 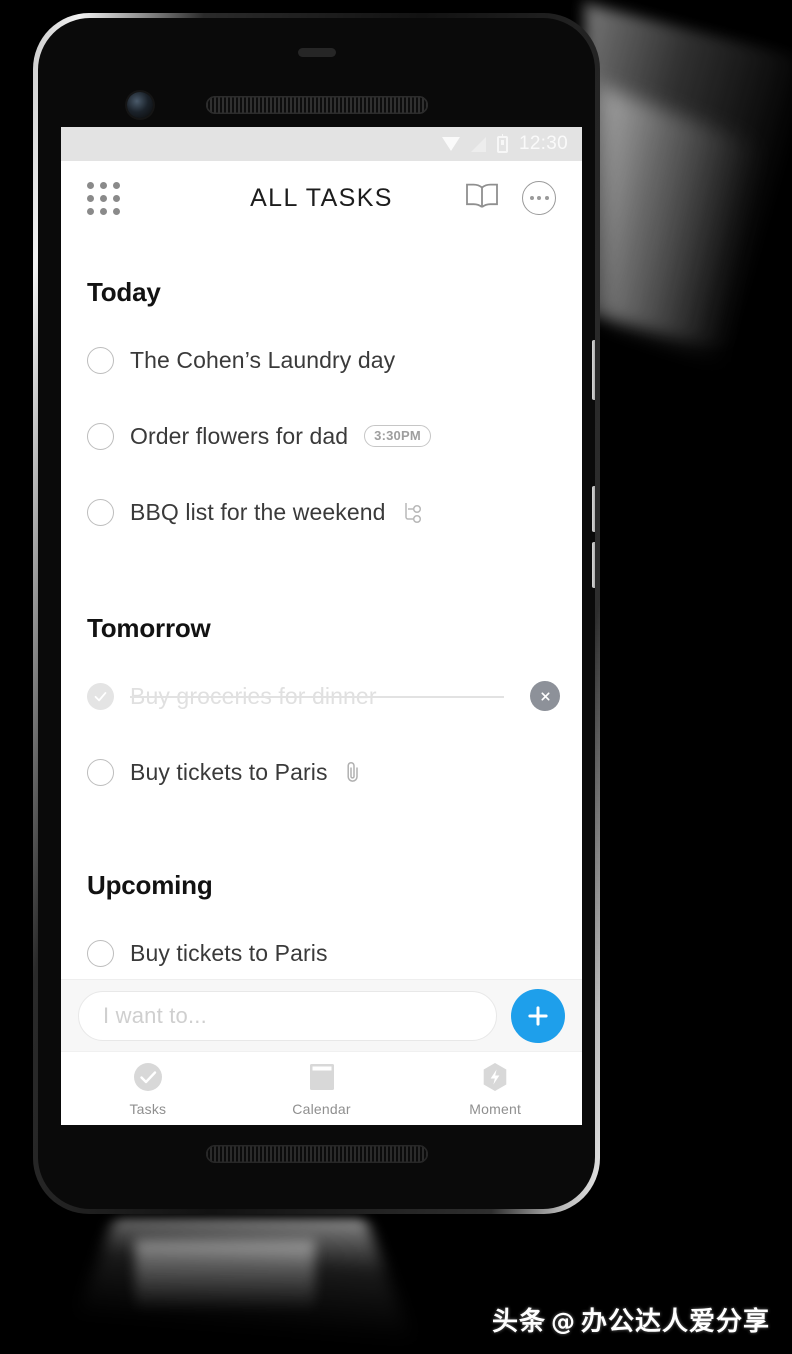 I want to click on signal-icon, so click(x=478, y=144).